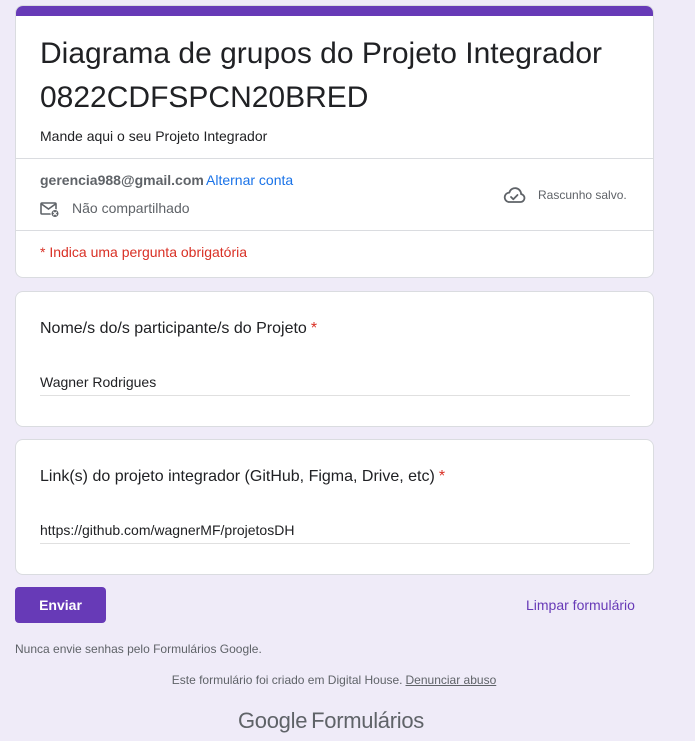 The image size is (695, 741). What do you see at coordinates (273, 720) in the screenshot?
I see `google-logo-brand: Google` at bounding box center [273, 720].